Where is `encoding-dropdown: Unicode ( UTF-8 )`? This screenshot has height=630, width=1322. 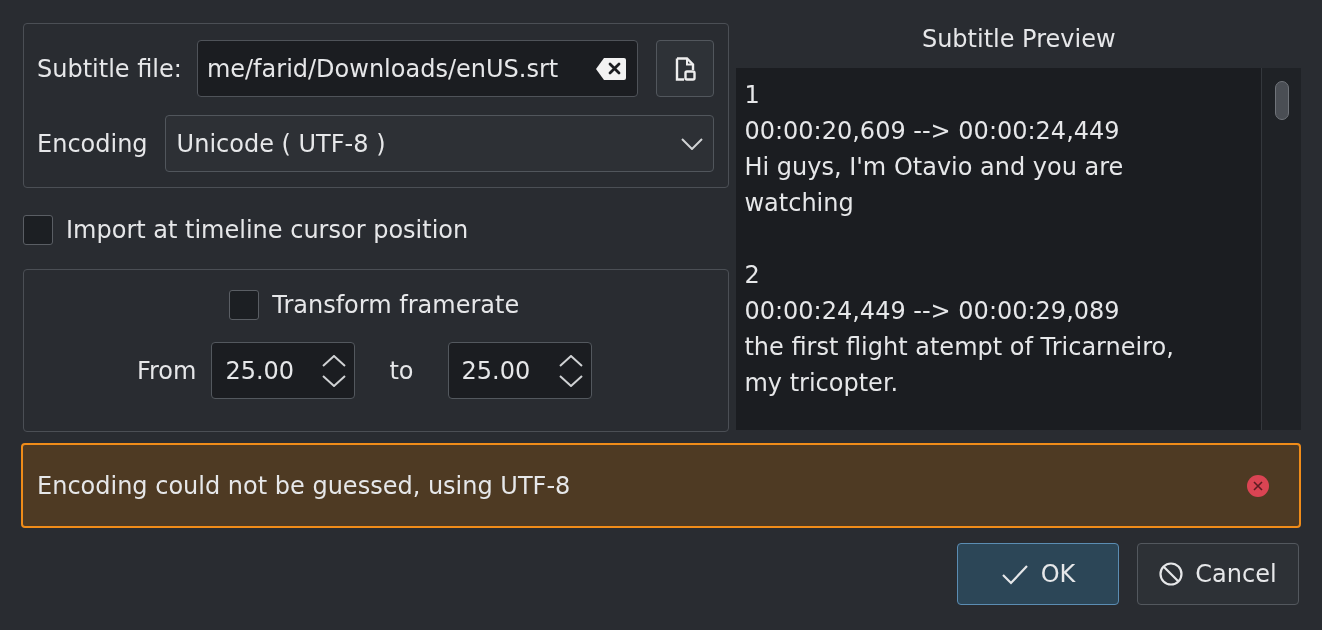
encoding-dropdown: Unicode ( UTF-8 ) is located at coordinates (439, 143).